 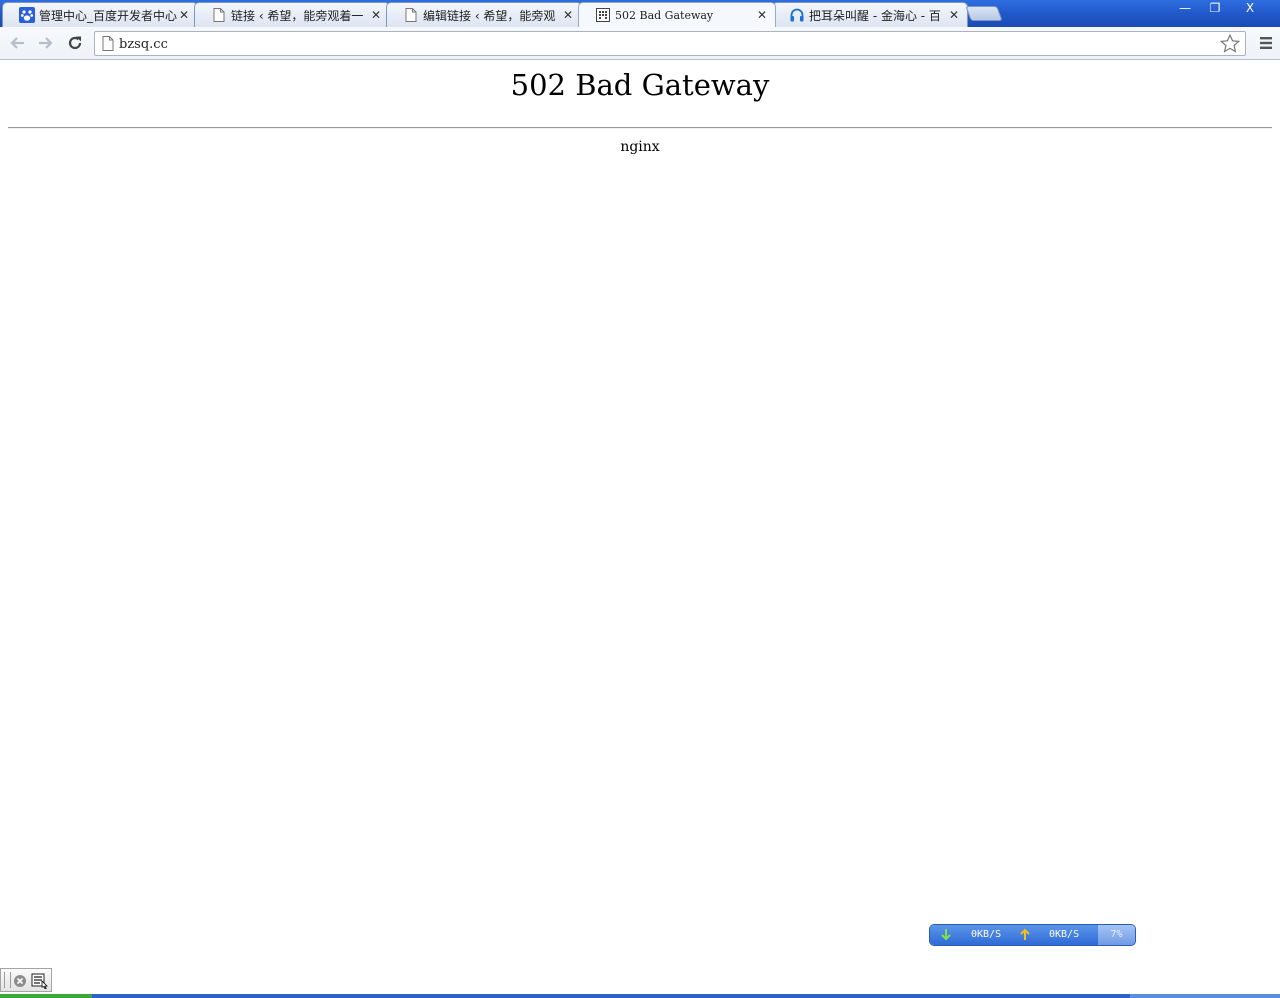 I want to click on network-speed-widget: 0KB/S 0KB/S 7%, so click(x=1032, y=935).